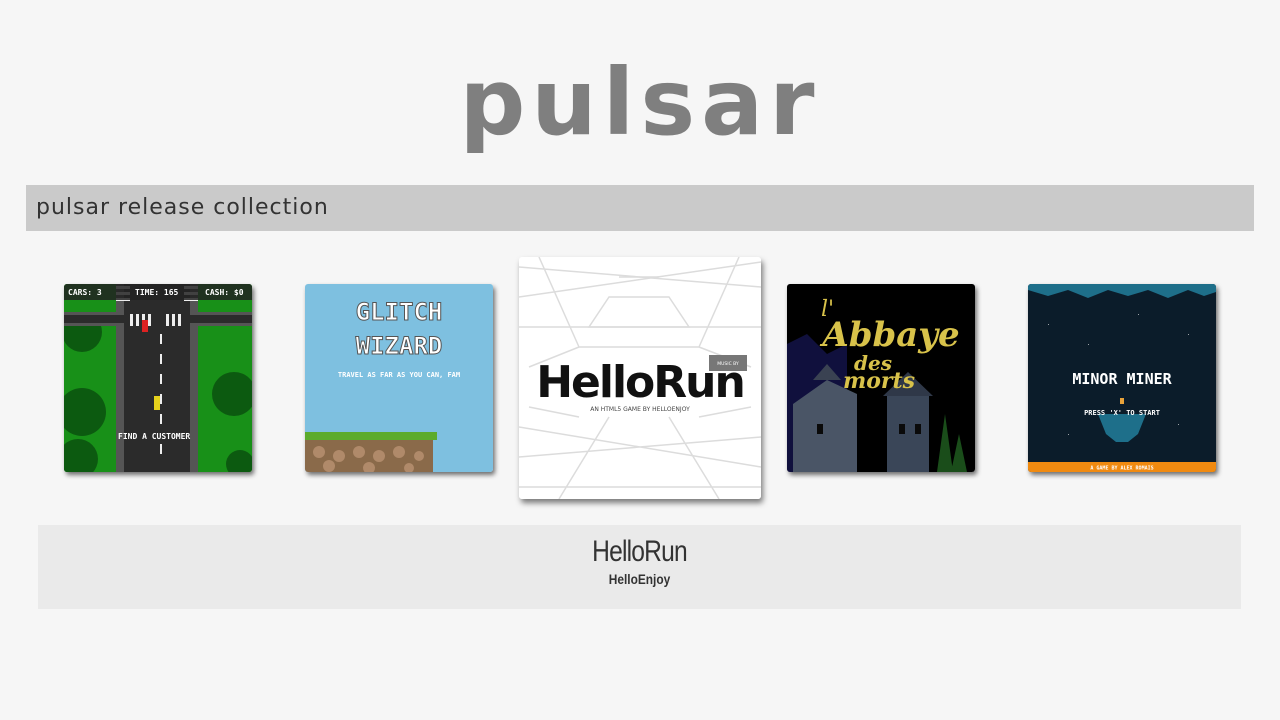  I want to click on selected-game-info: HelloRun HelloEnjoy, so click(639, 567).